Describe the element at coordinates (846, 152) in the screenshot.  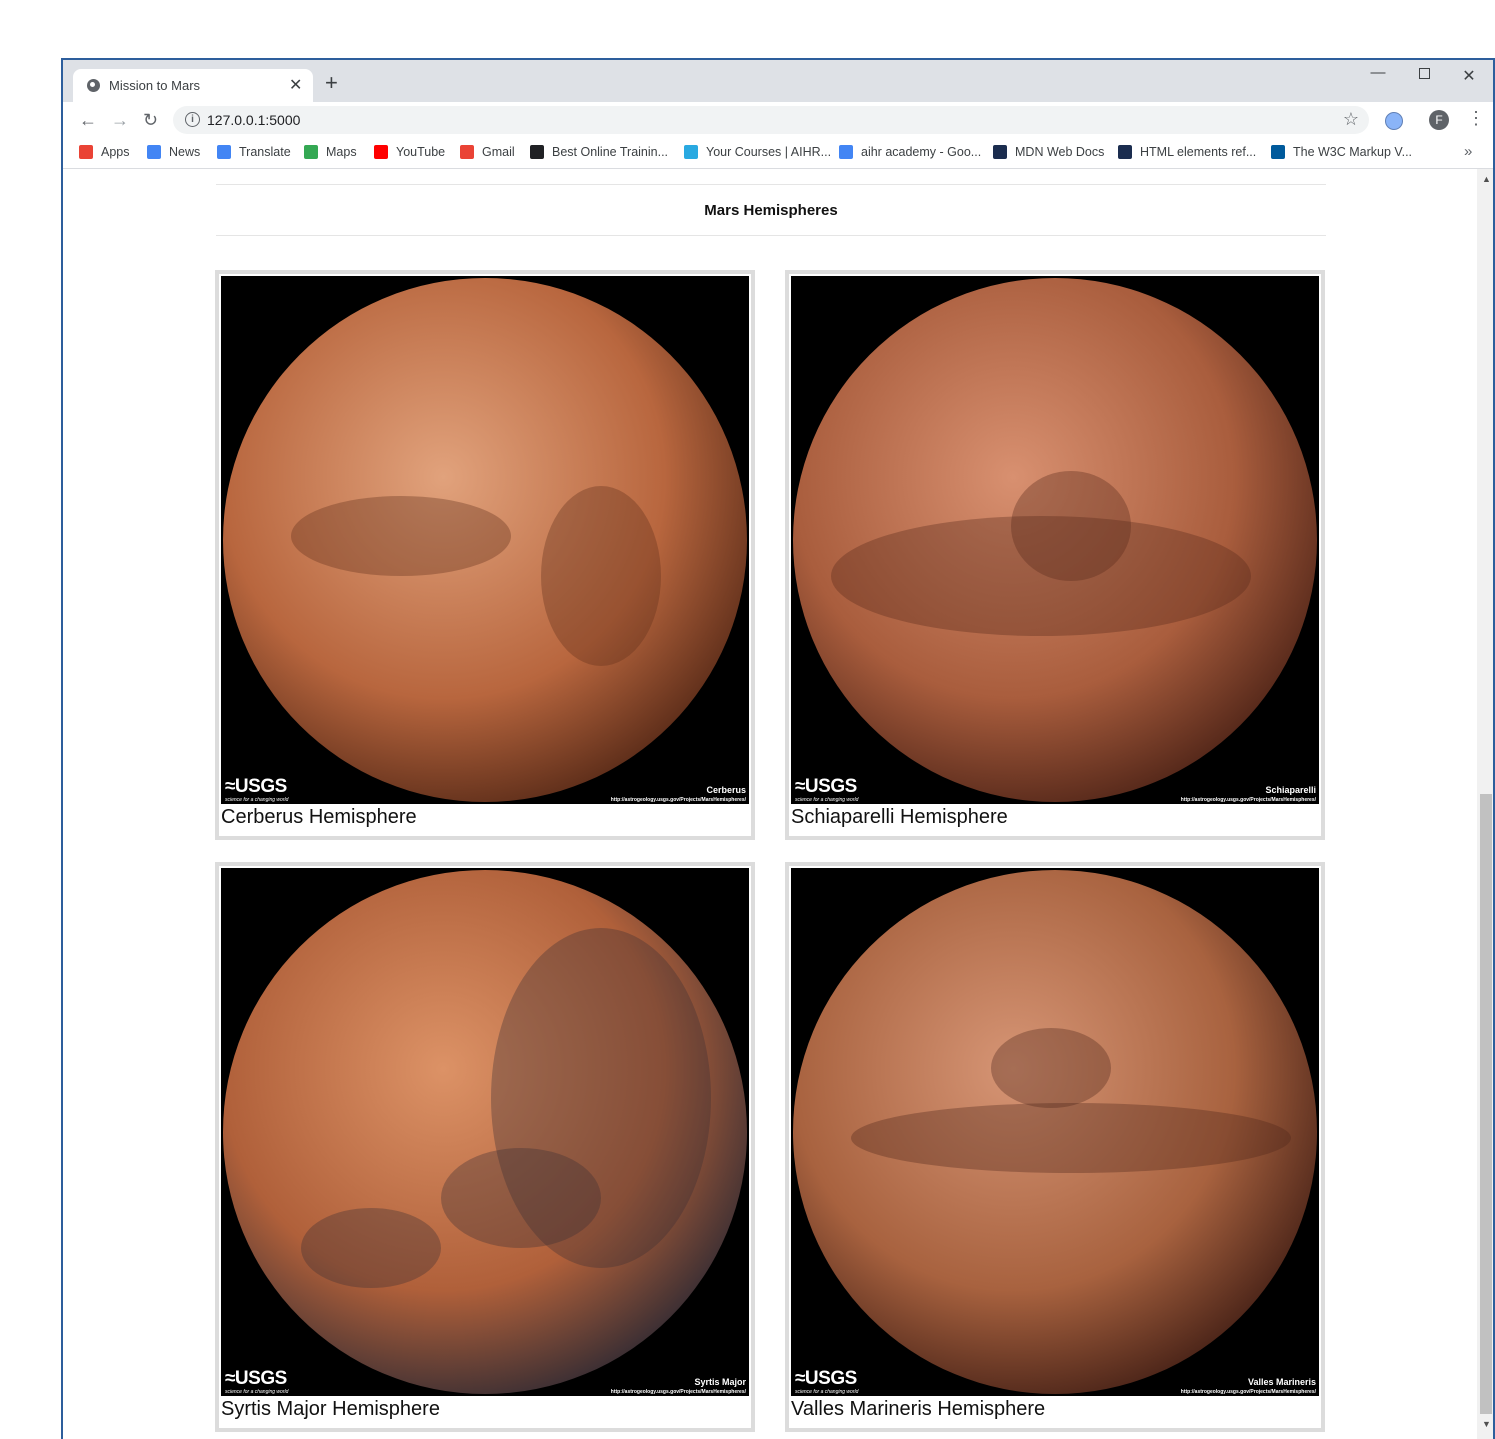
I see `google-search-icon` at that location.